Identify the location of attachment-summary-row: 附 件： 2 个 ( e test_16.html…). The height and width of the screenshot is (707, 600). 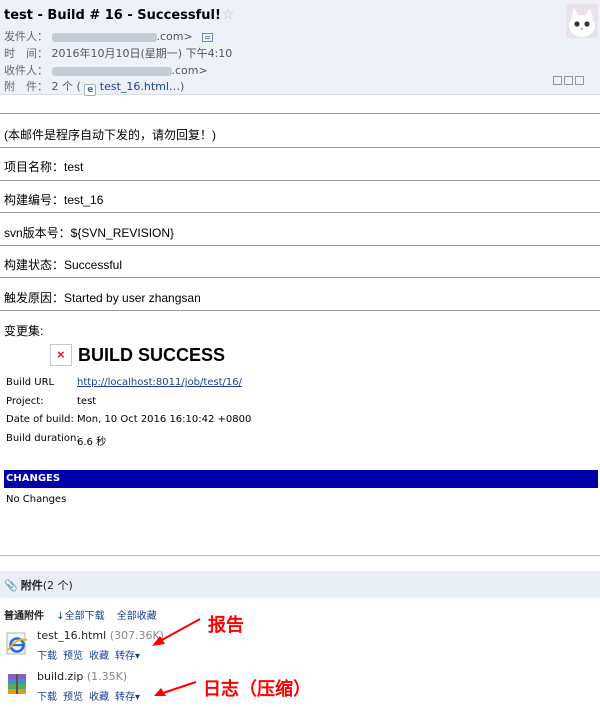
(94, 87).